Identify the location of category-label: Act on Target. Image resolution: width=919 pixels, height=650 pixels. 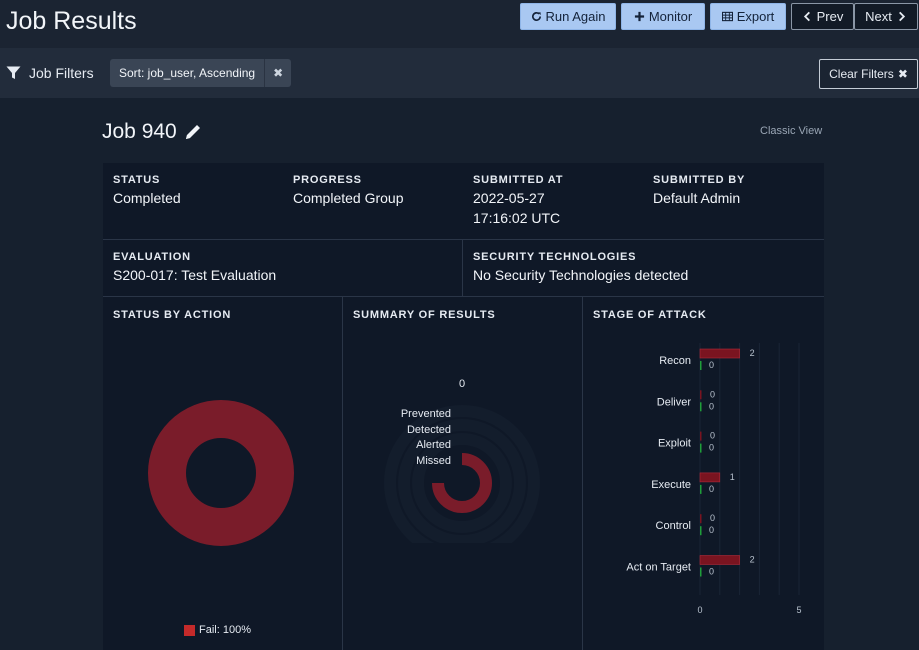
(658, 568).